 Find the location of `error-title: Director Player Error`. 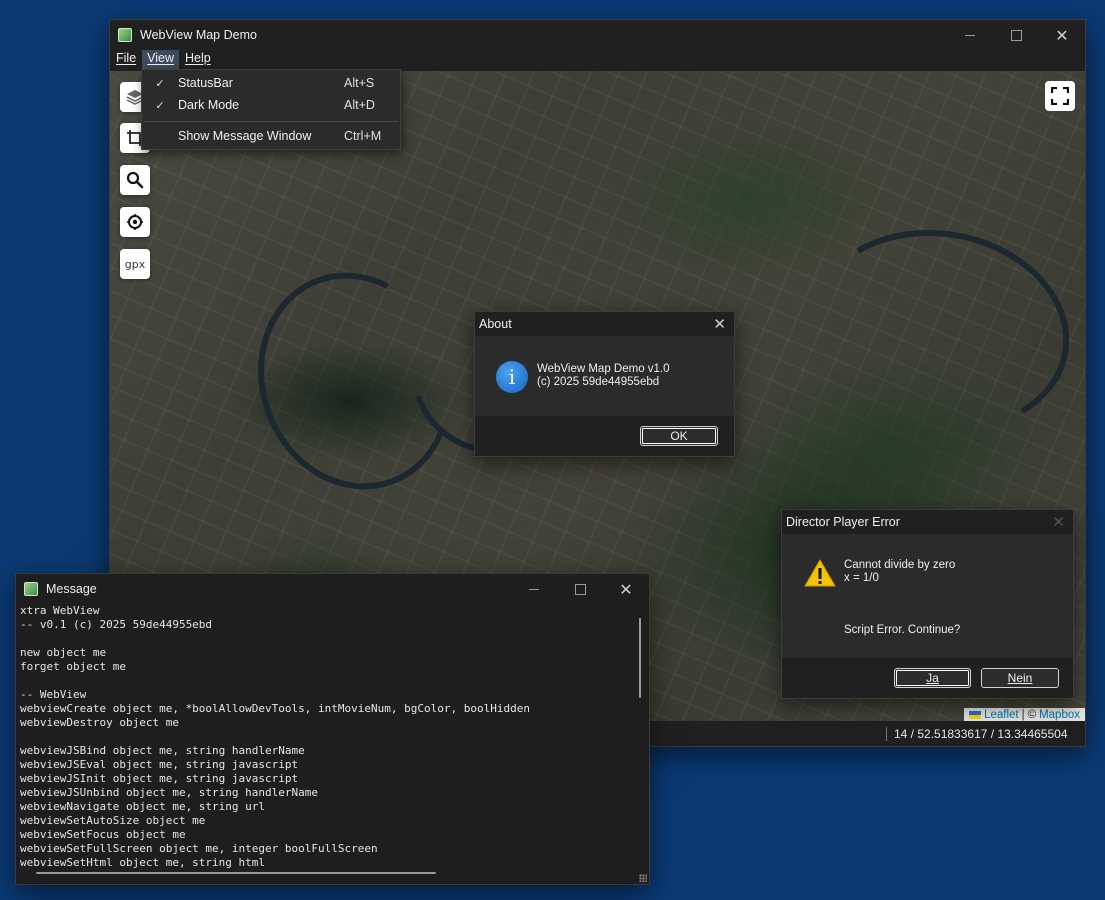

error-title: Director Player Error is located at coordinates (843, 522).